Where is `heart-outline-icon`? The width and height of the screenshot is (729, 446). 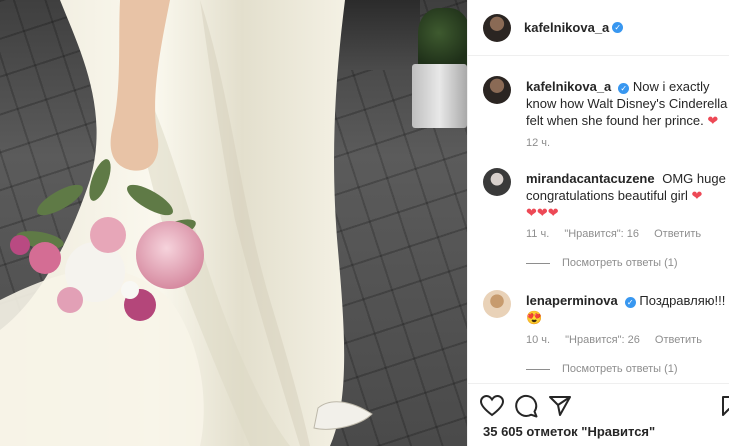 heart-outline-icon is located at coordinates (497, 406).